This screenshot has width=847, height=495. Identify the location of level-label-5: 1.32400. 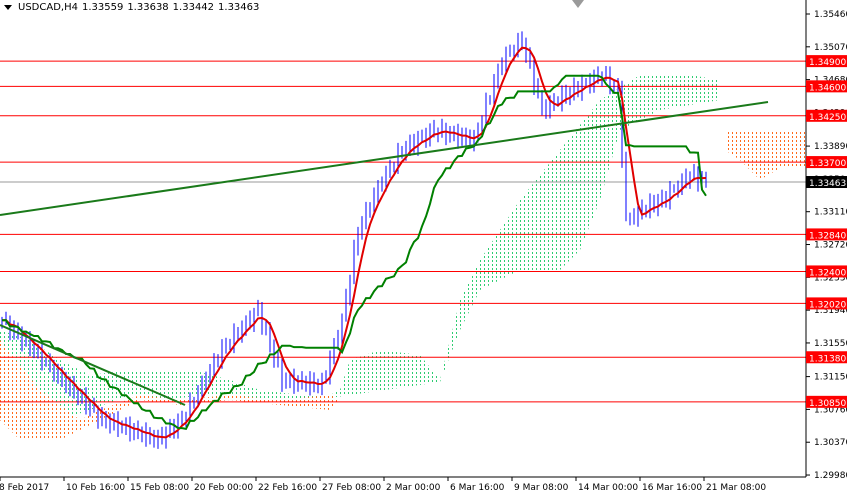
(827, 273).